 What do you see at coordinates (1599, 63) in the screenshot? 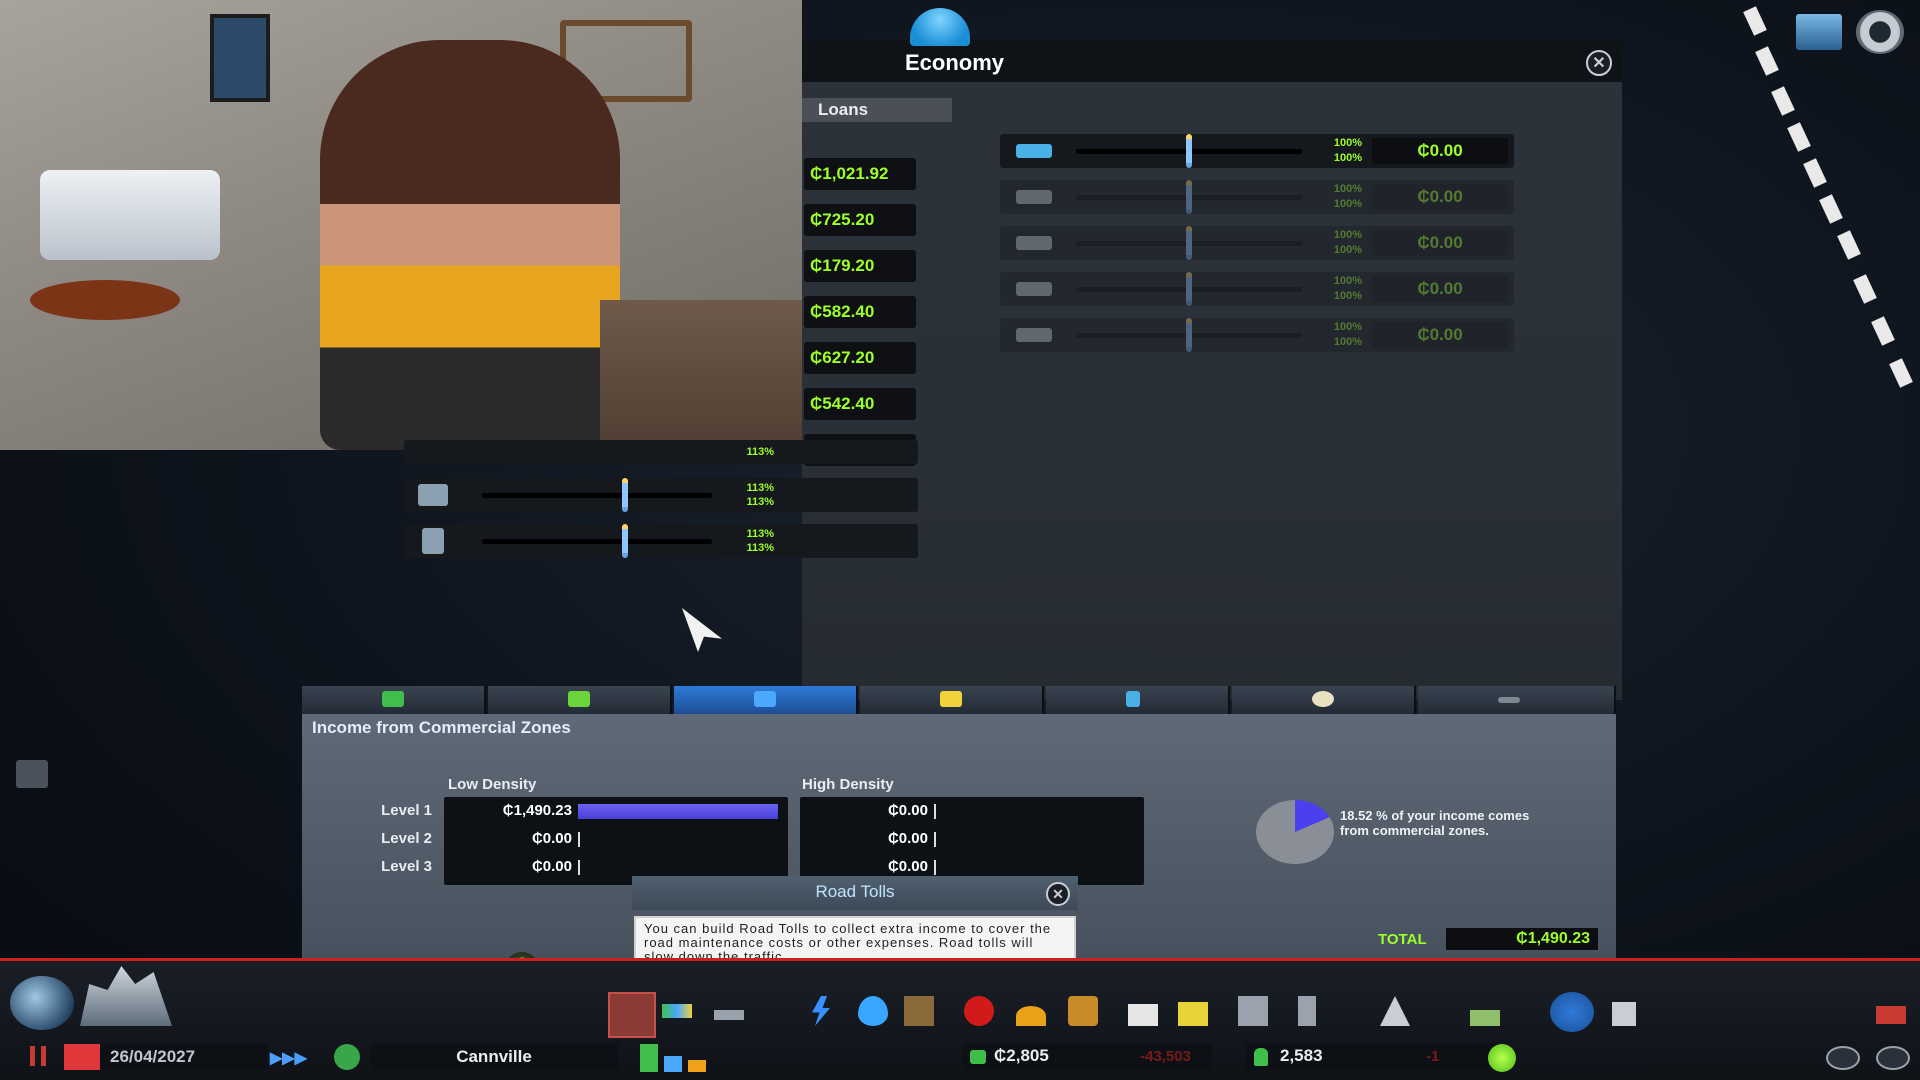
I see `close-economy-button: ✕` at bounding box center [1599, 63].